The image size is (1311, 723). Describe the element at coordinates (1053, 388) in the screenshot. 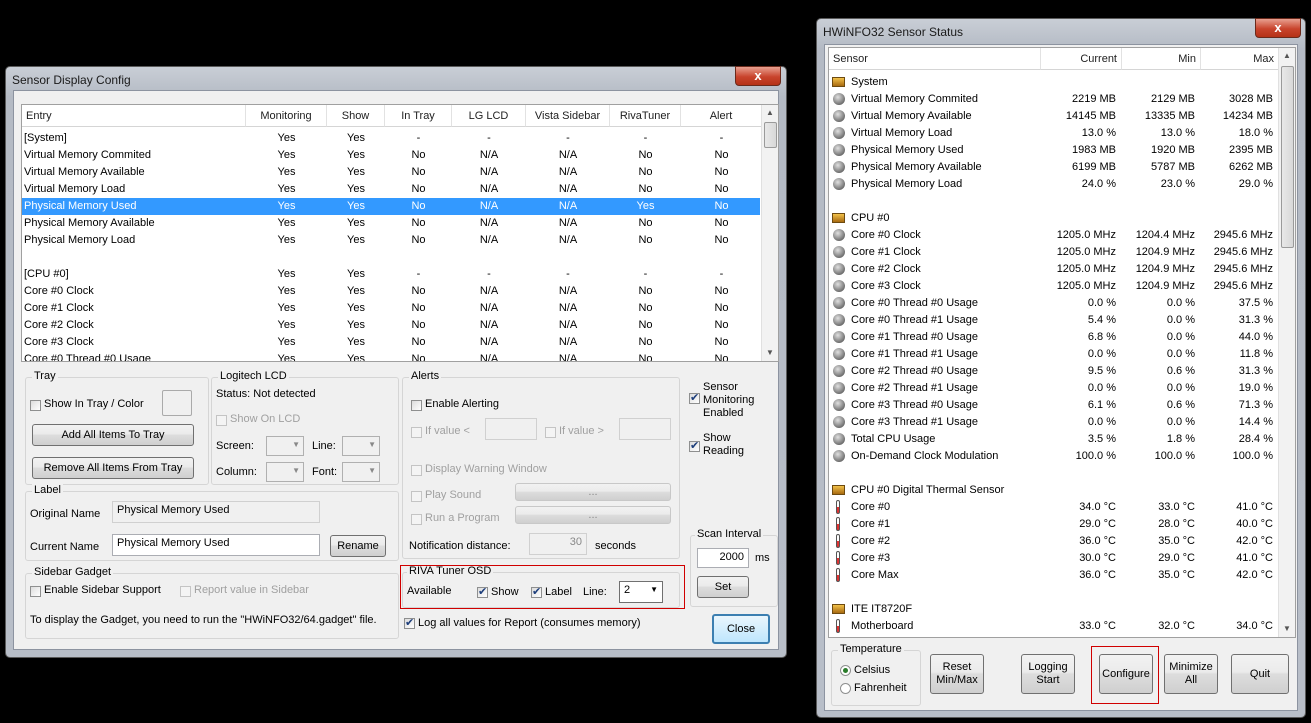

I see `list-item: Core #2 Thread #1 Usage 0.0 % 0.0 % 19.0 %` at that location.